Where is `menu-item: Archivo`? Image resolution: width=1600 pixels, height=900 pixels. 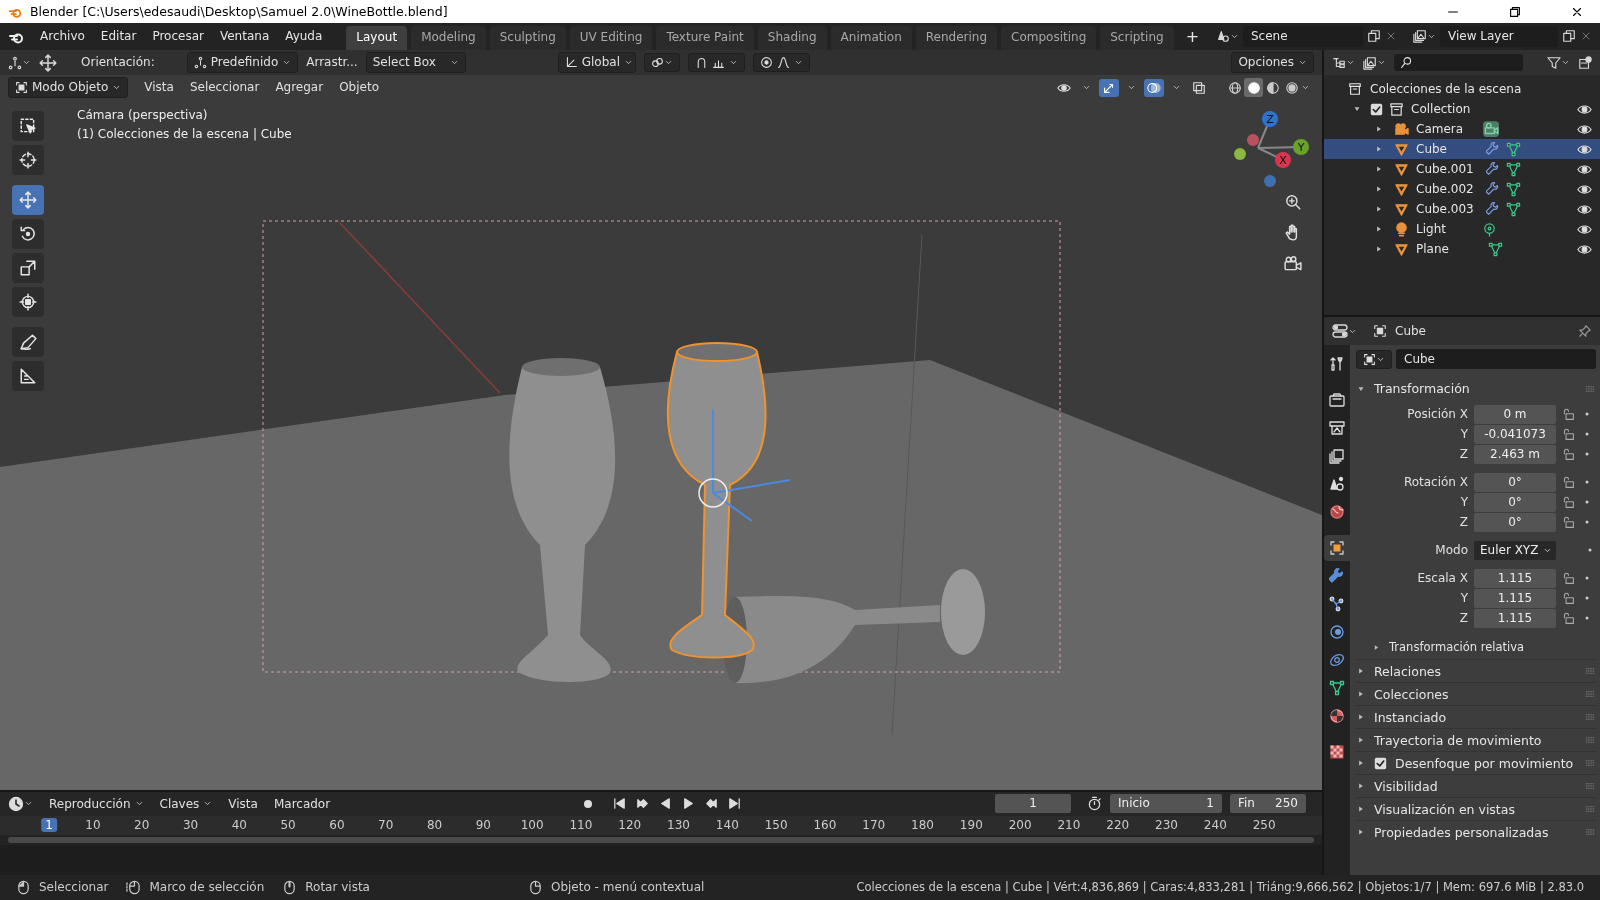 menu-item: Archivo is located at coordinates (62, 36).